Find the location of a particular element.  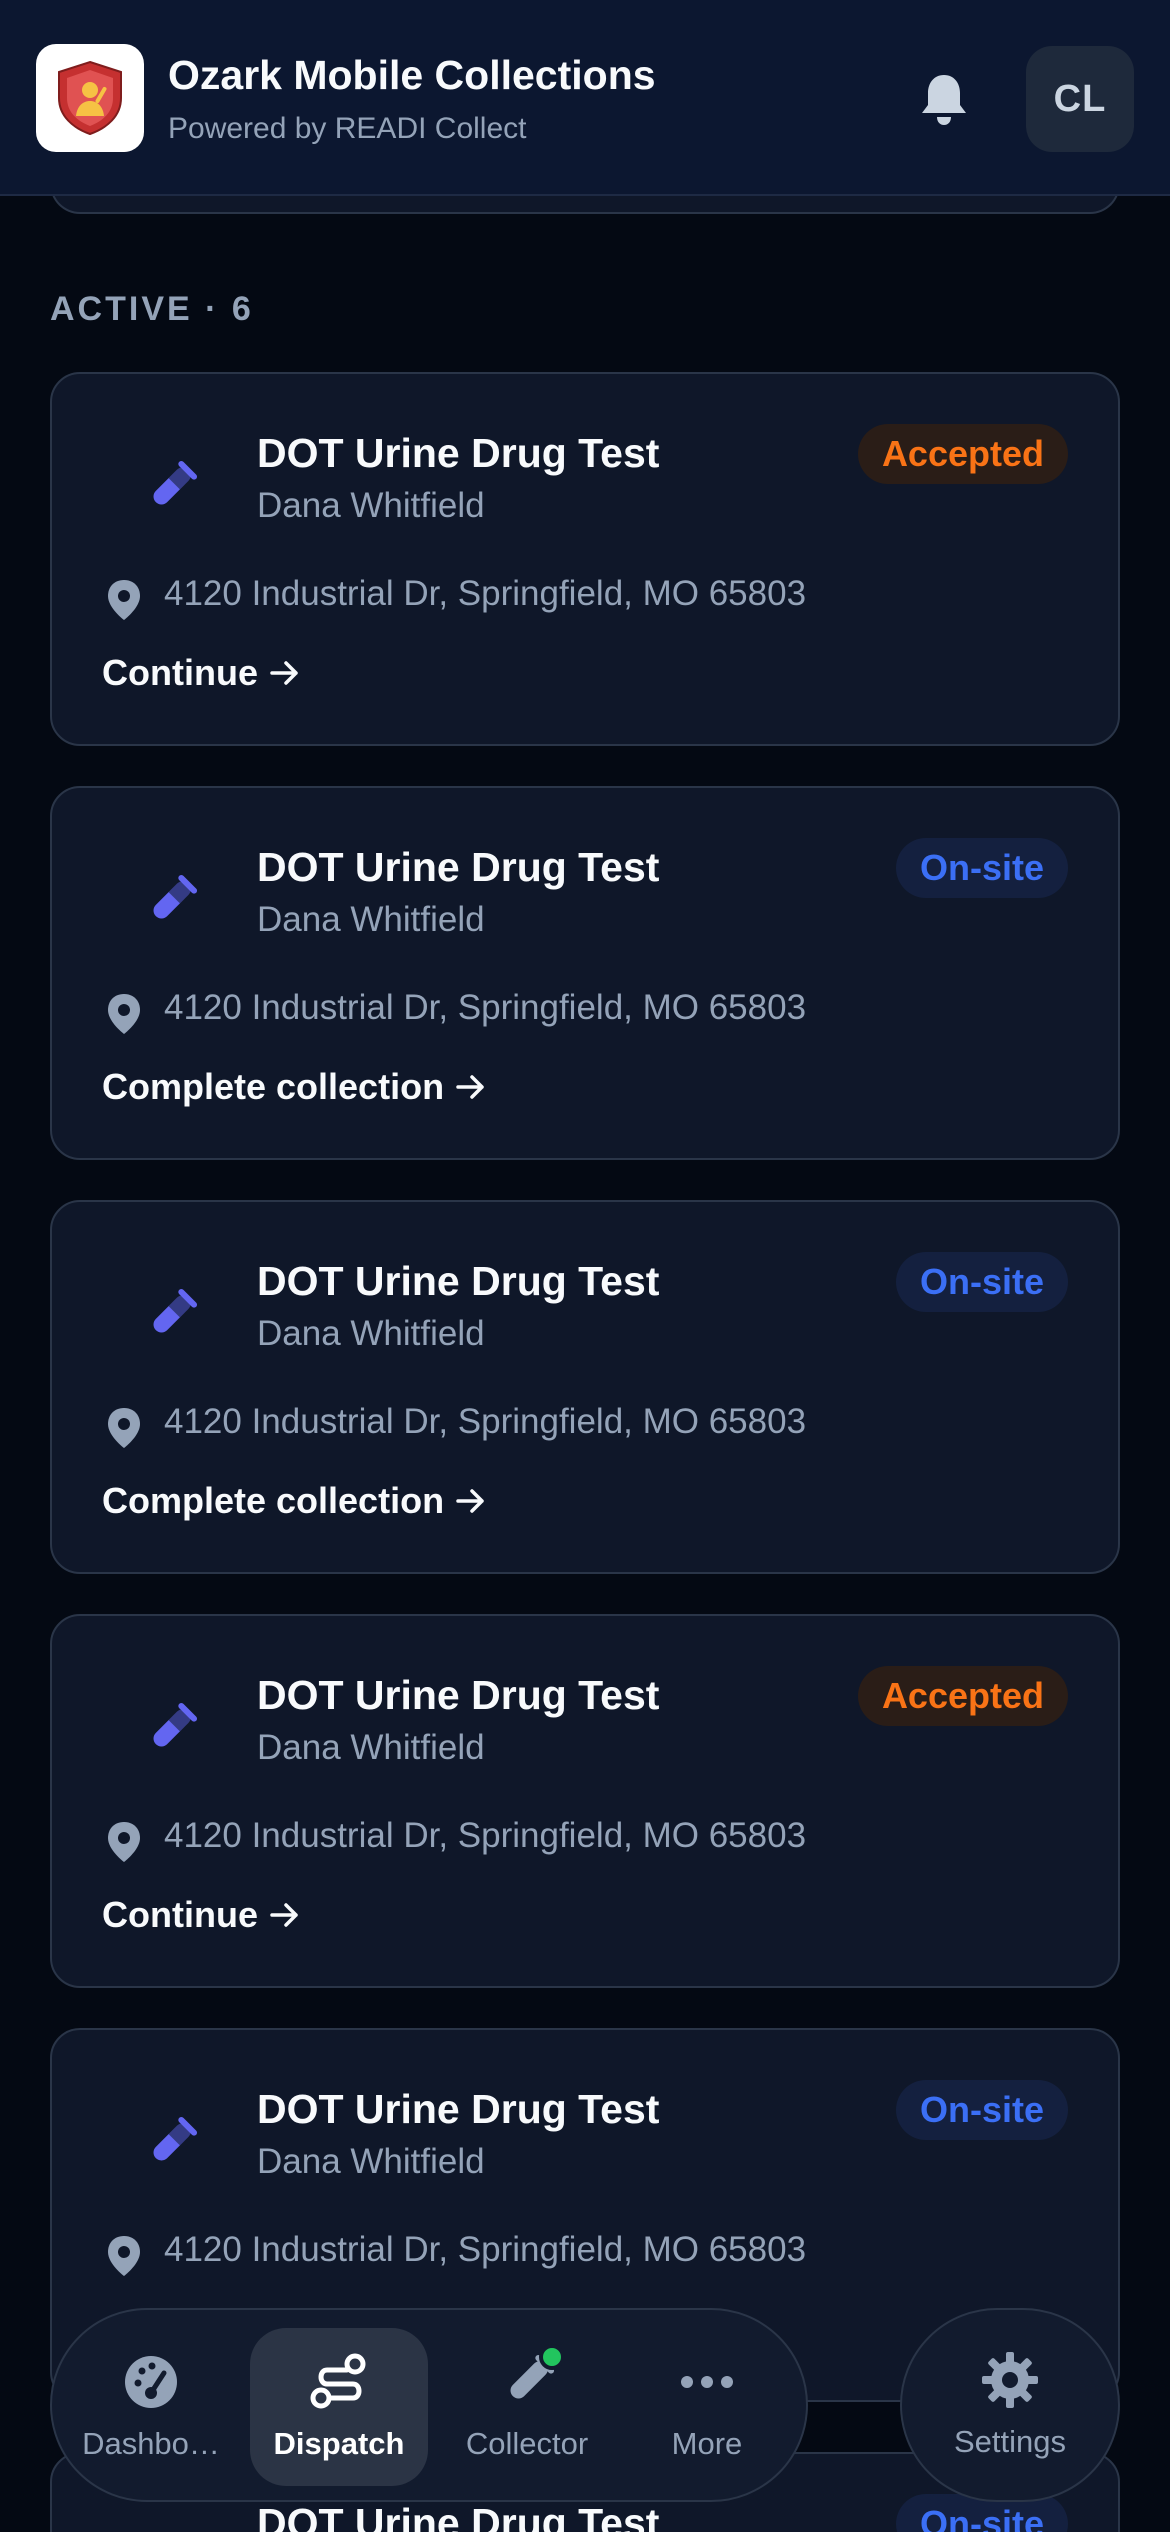

route-icon is located at coordinates (339, 2382).